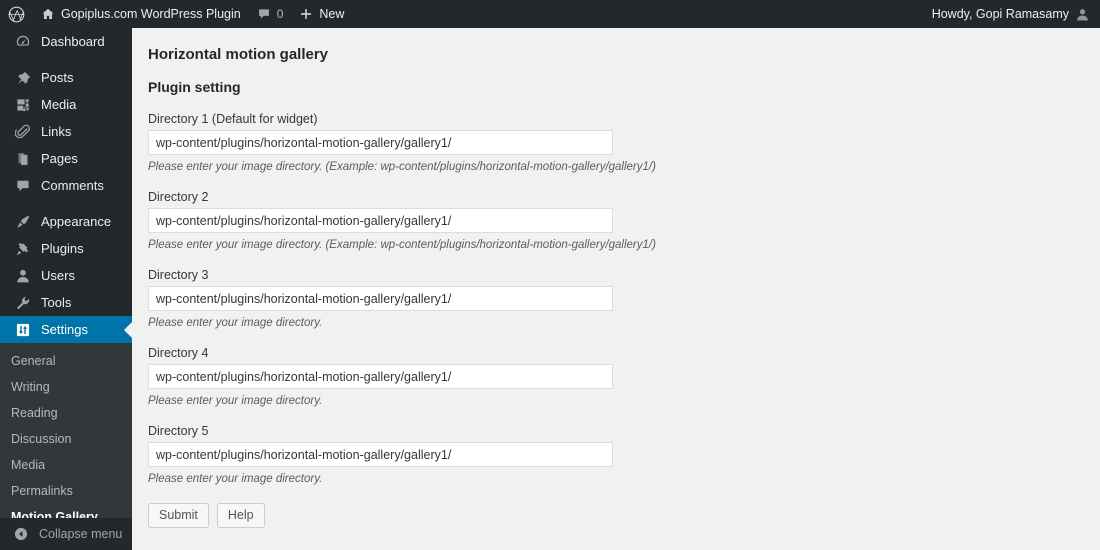 The image size is (1100, 550). I want to click on directory-4-input, so click(380, 376).